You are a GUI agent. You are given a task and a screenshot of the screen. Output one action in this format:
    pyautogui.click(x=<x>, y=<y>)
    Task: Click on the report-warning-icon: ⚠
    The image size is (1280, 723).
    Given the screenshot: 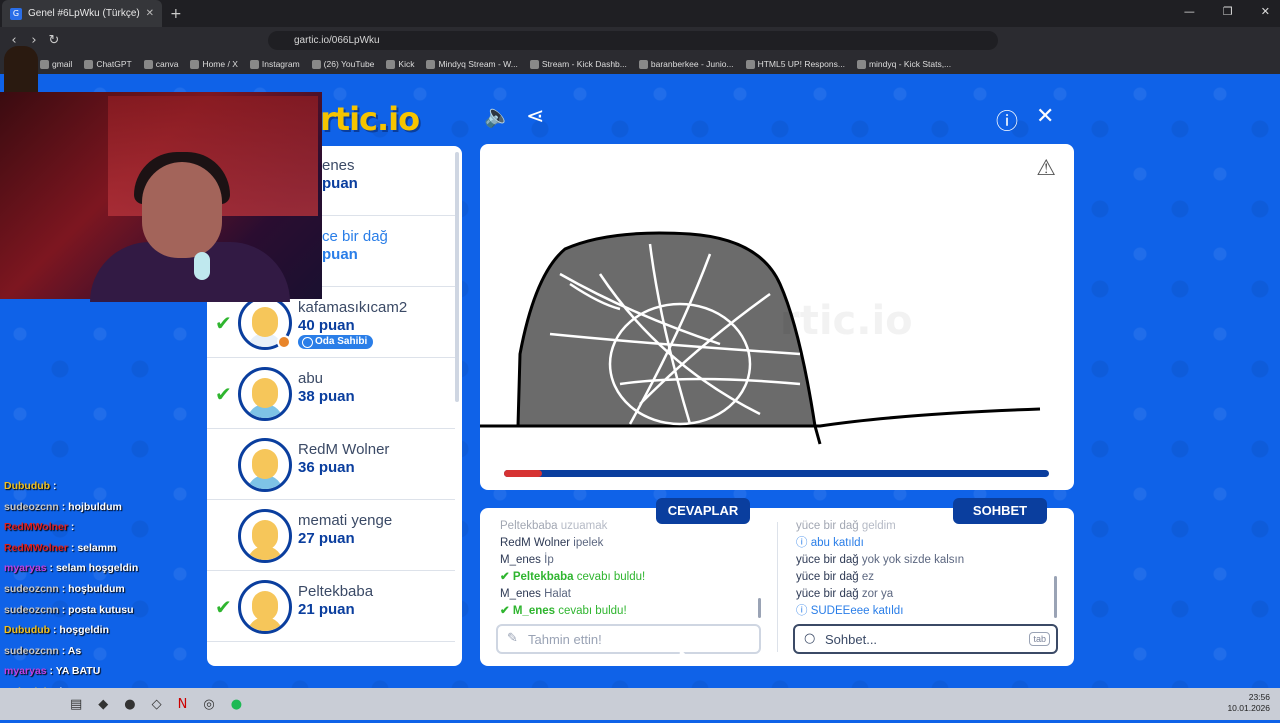 What is the action you would take?
    pyautogui.click(x=1046, y=168)
    